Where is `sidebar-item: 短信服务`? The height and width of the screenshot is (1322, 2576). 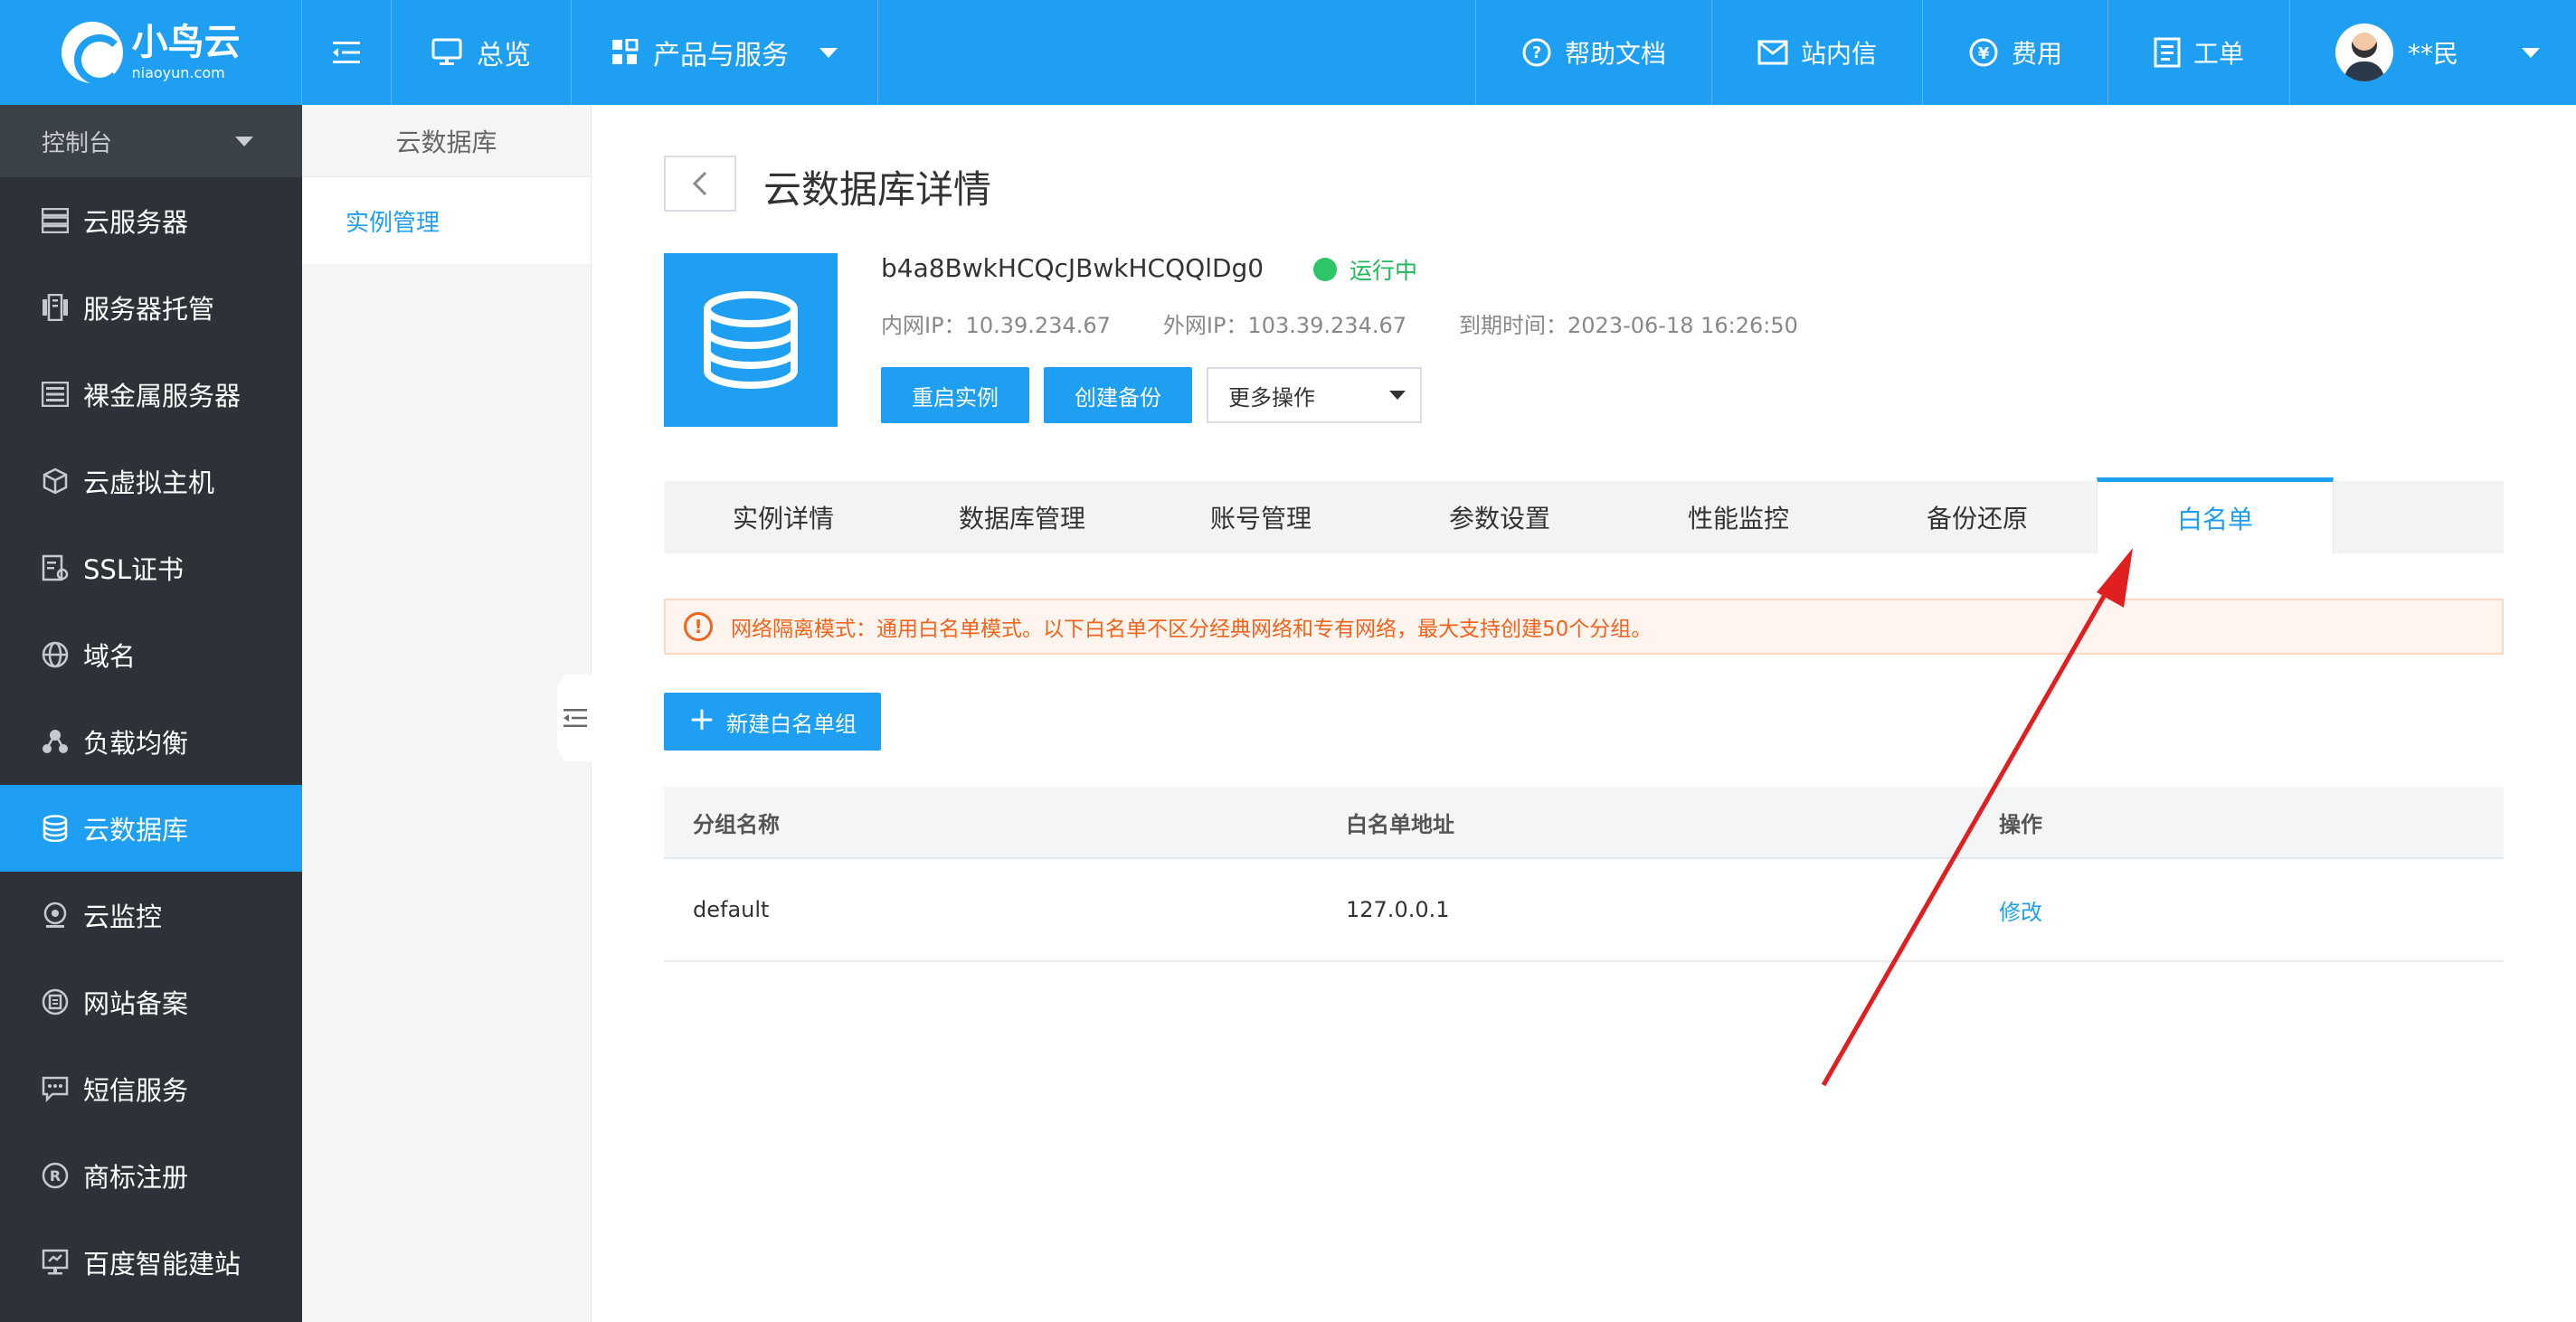
sidebar-item: 短信服务 is located at coordinates (151, 1088).